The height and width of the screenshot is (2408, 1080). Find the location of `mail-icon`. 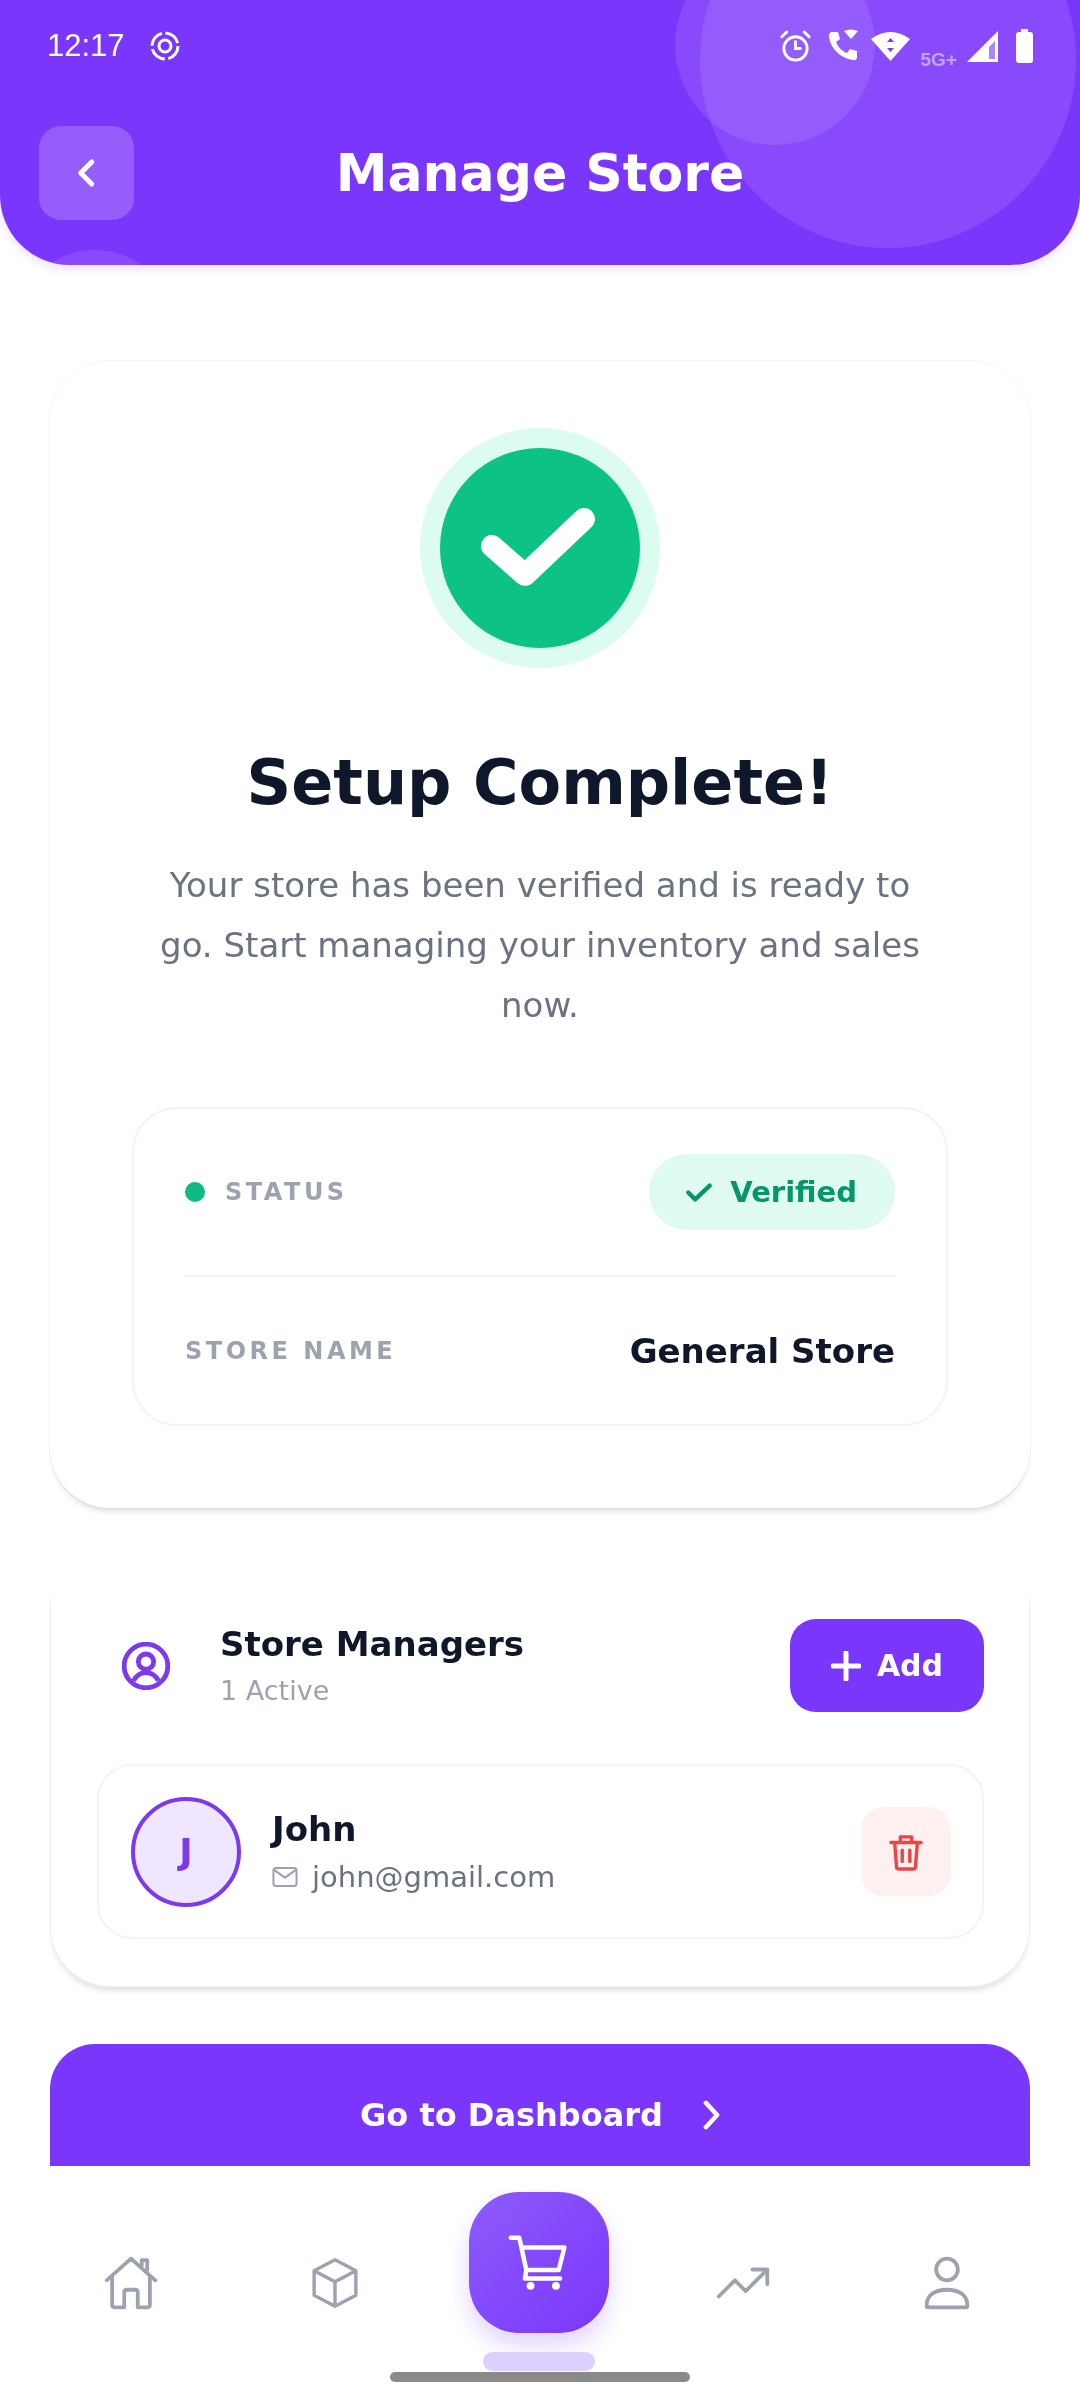

mail-icon is located at coordinates (285, 1876).